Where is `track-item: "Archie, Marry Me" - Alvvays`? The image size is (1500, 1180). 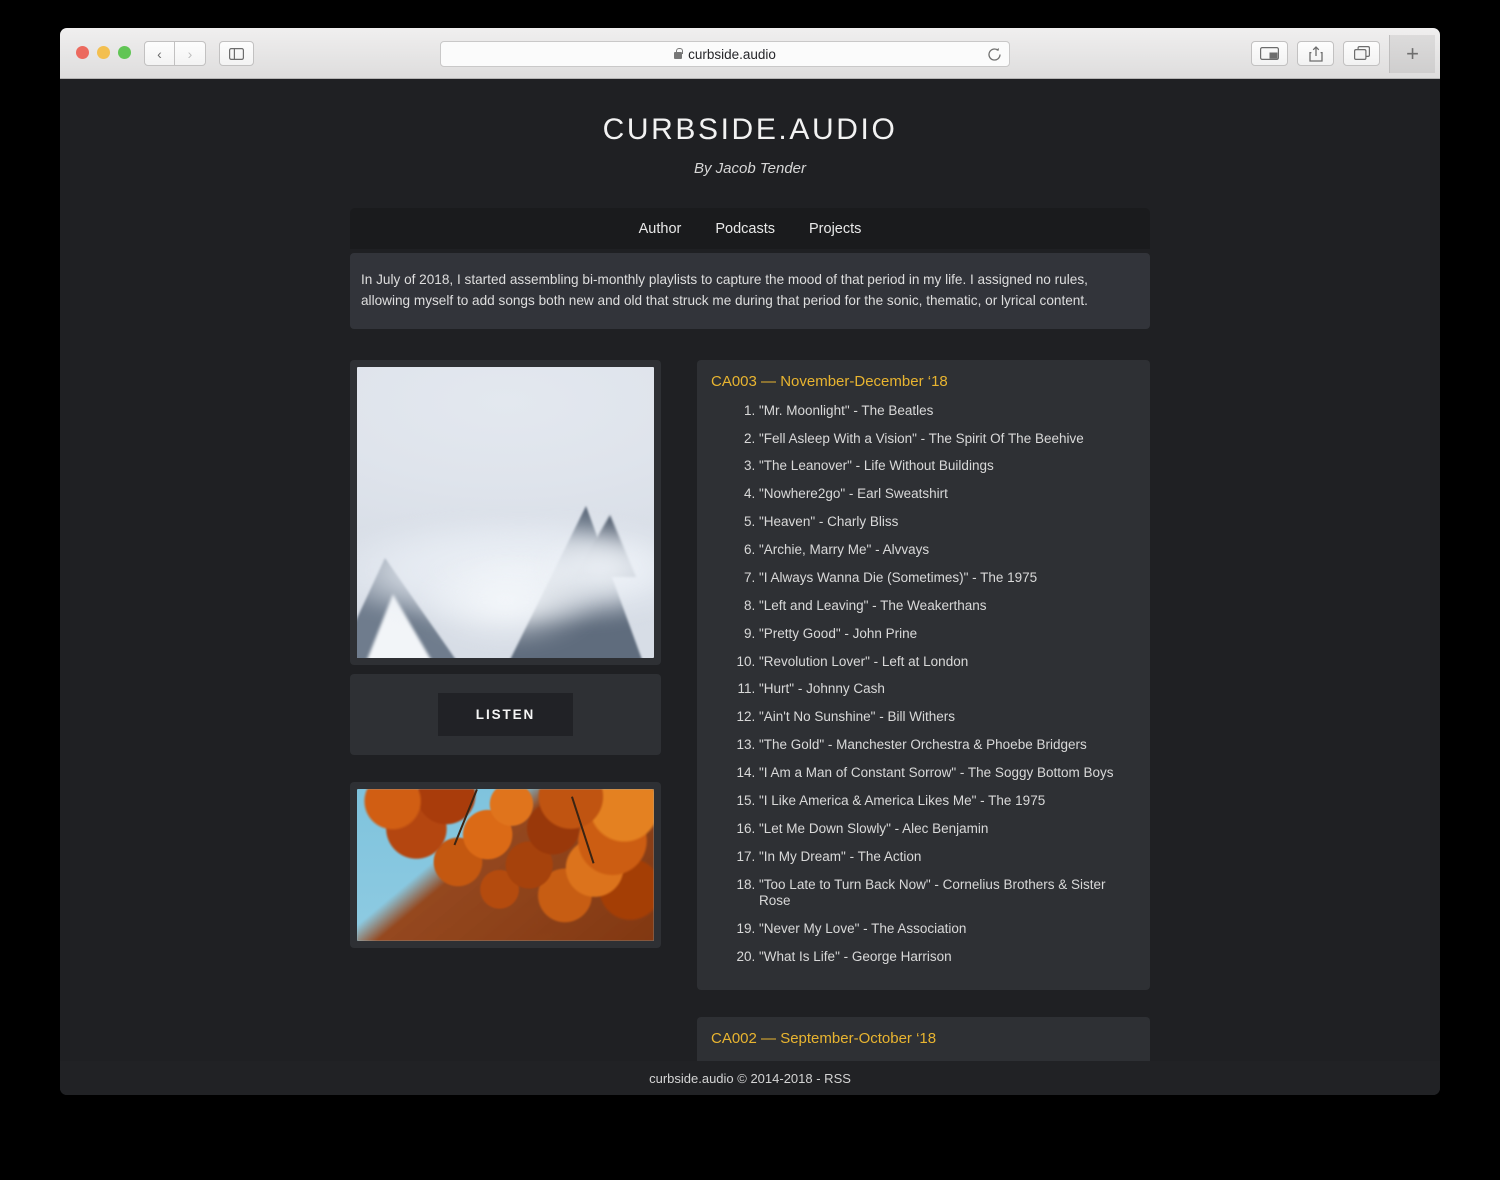
track-item: "Archie, Marry Me" - Alvvays is located at coordinates (947, 551).